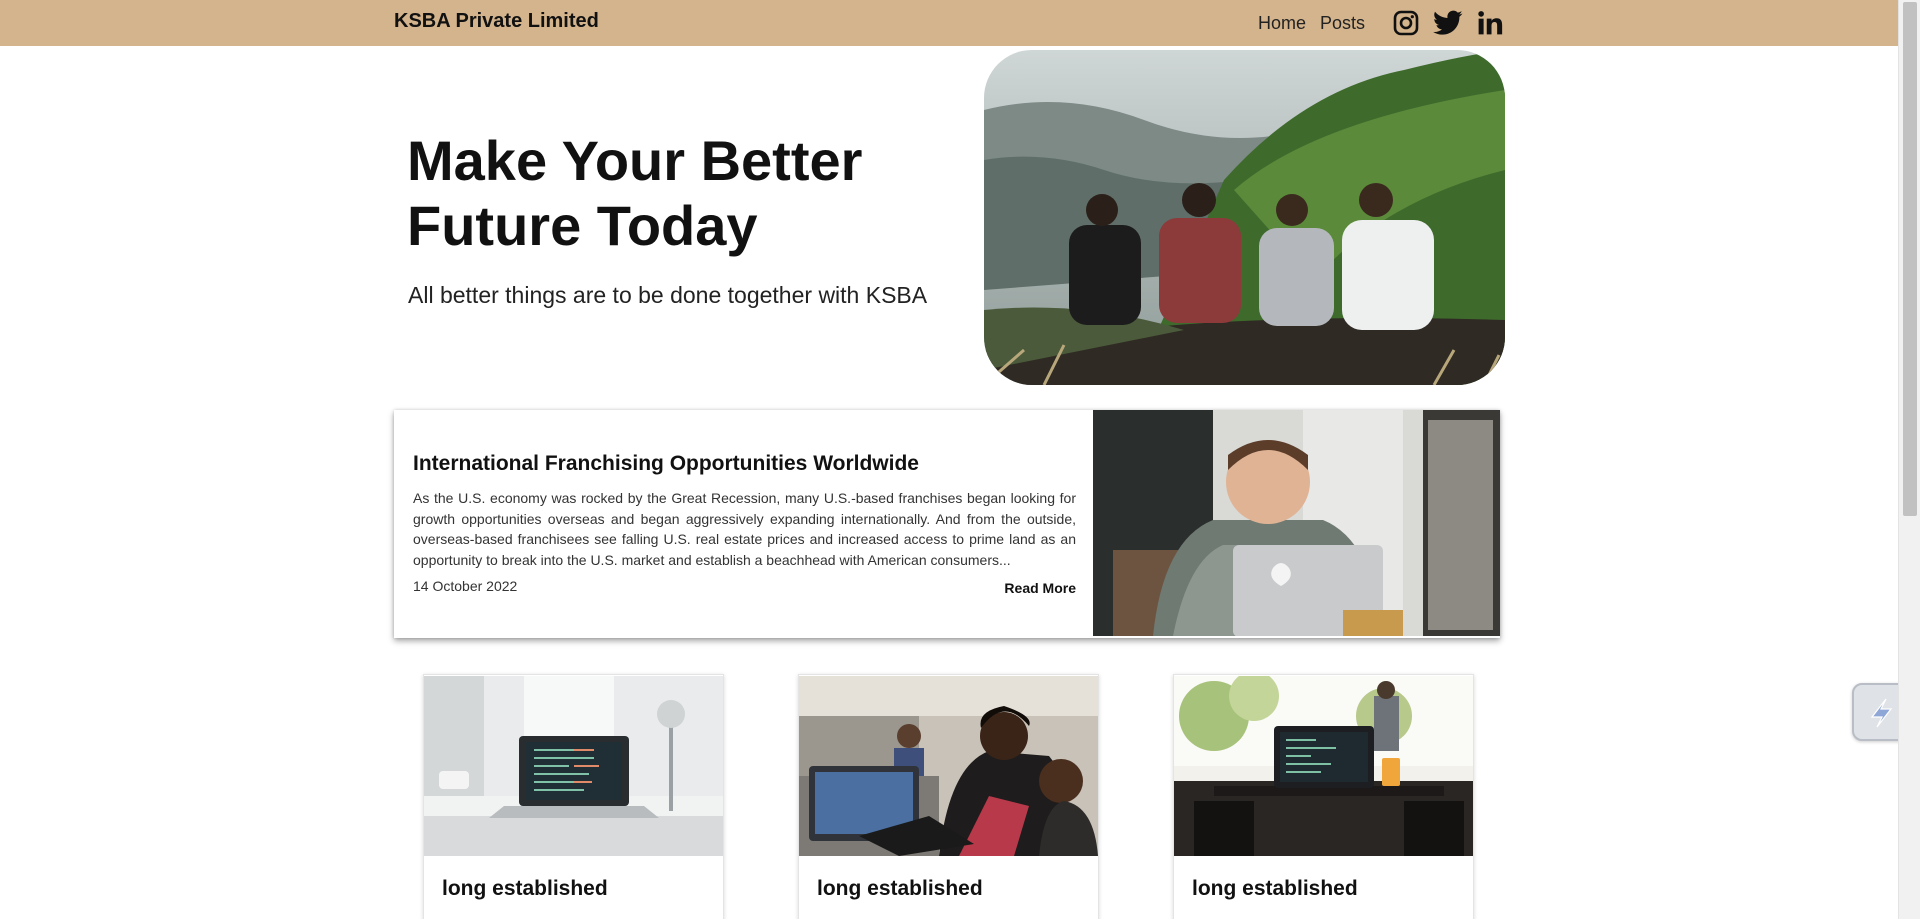 The height and width of the screenshot is (919, 1920). What do you see at coordinates (1448, 23) in the screenshot?
I see `twitter-icon` at bounding box center [1448, 23].